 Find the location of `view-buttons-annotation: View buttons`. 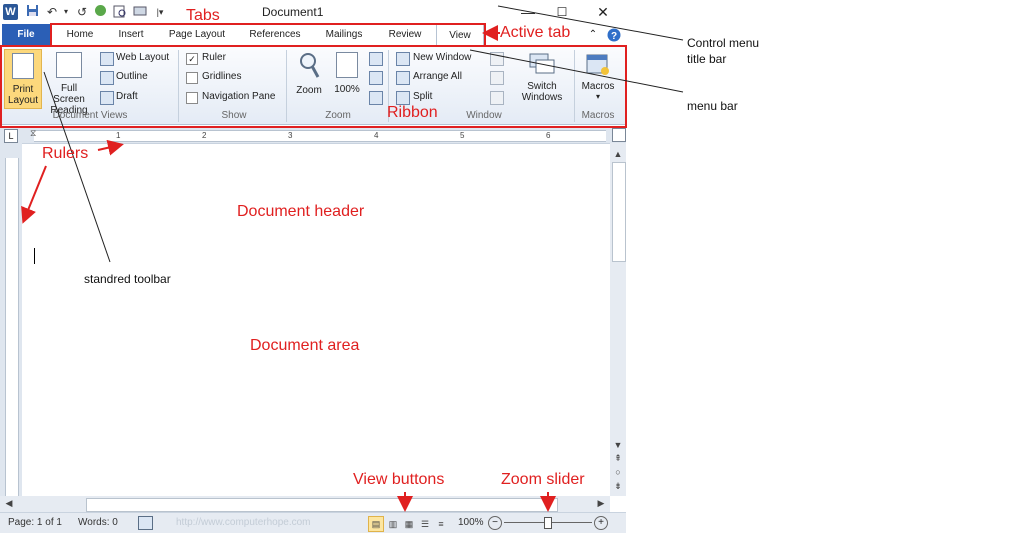

view-buttons-annotation: View buttons is located at coordinates (399, 479).